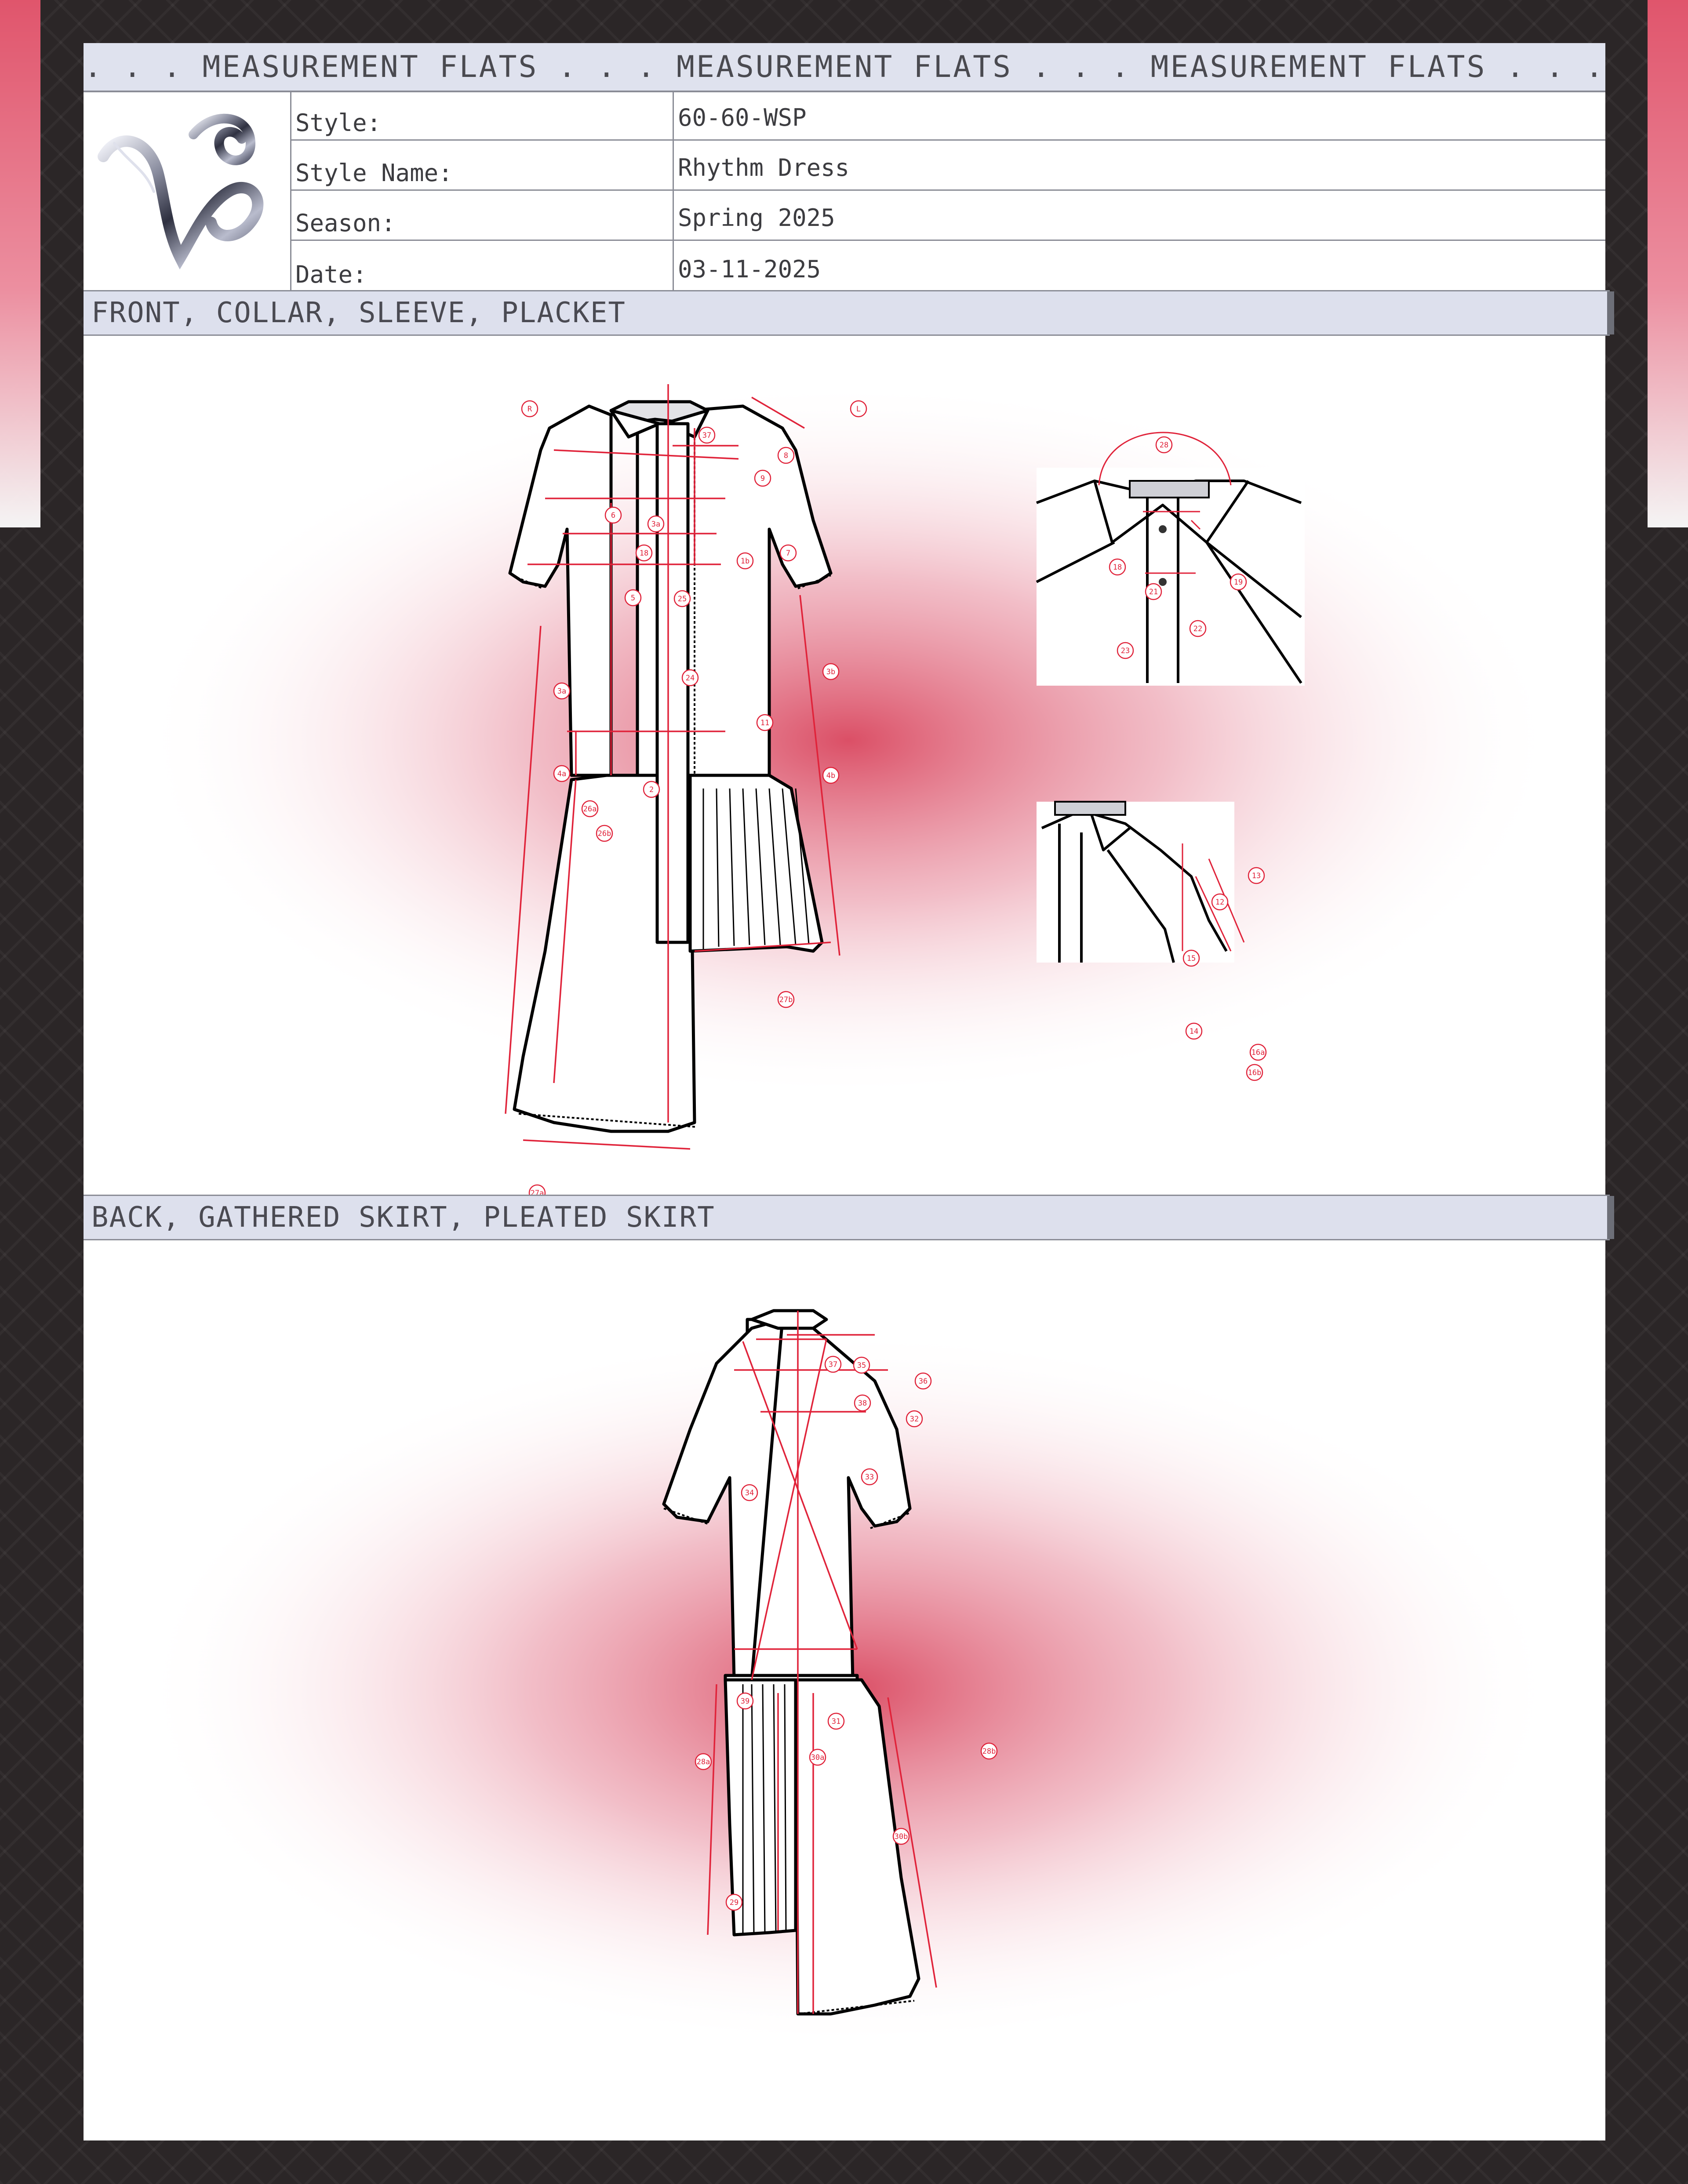  What do you see at coordinates (762, 478) in the screenshot?
I see `svg-text: 9` at bounding box center [762, 478].